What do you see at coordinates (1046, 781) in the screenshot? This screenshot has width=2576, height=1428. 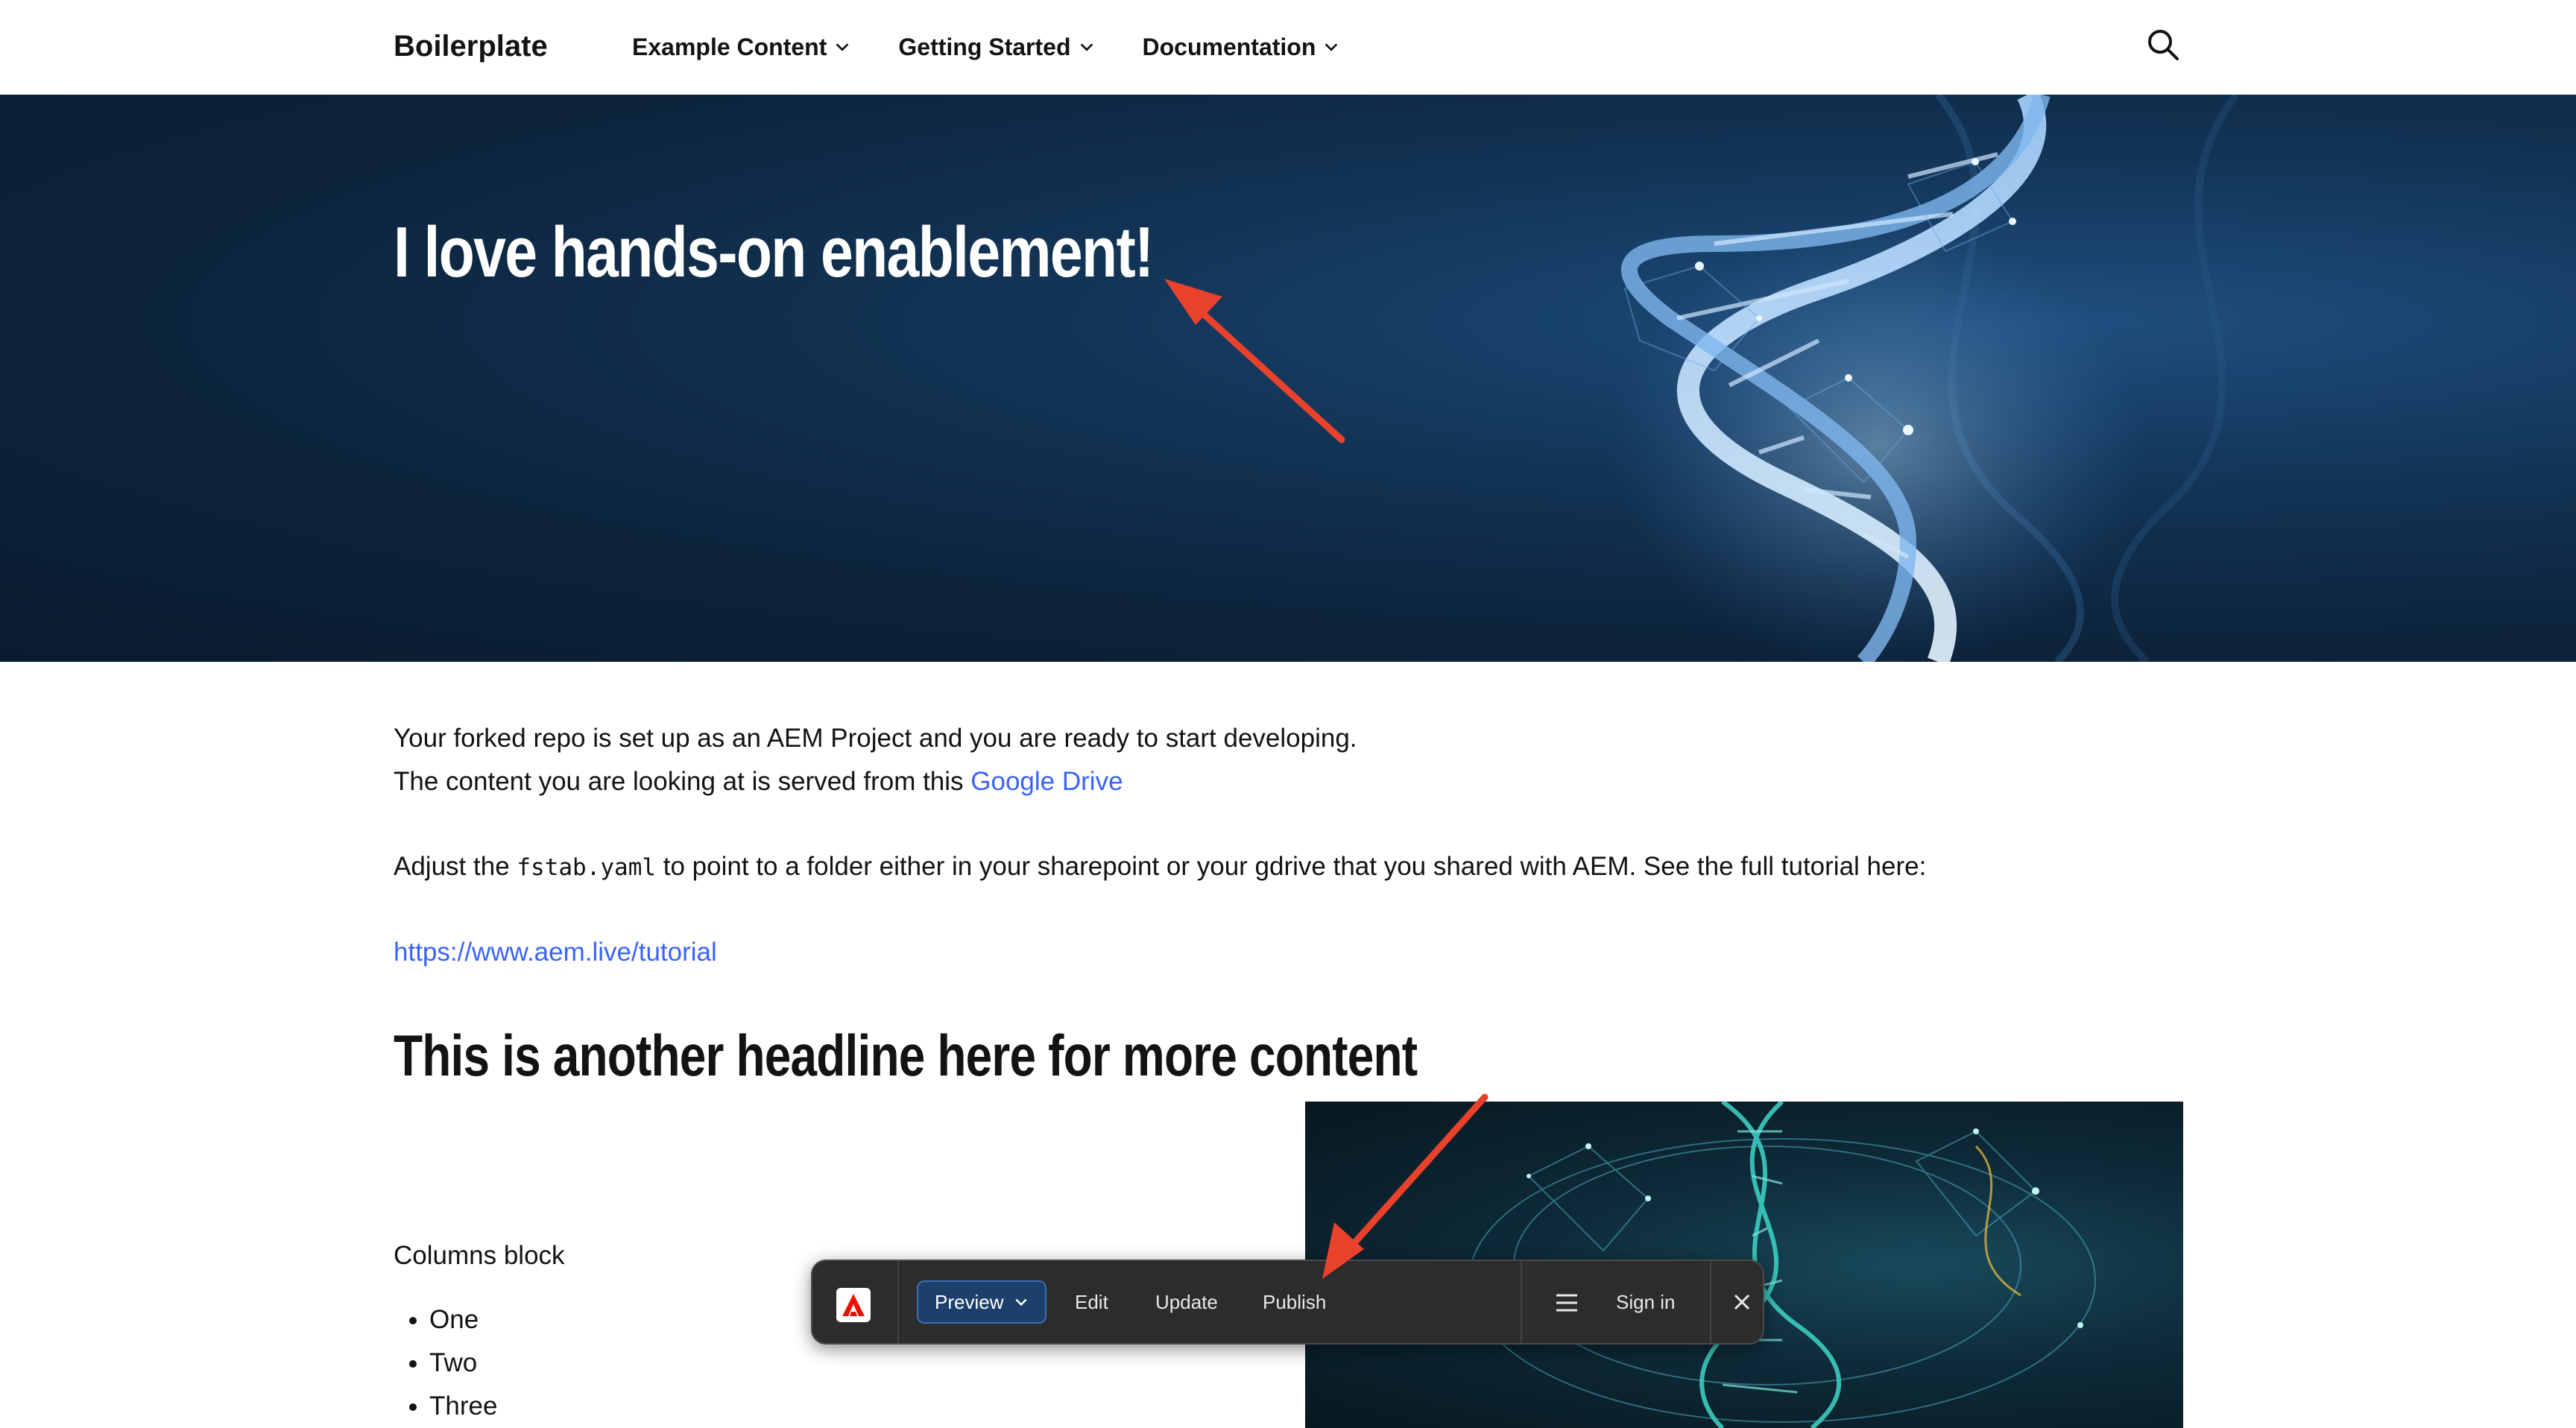 I see `google-drive-link: Google Drive` at bounding box center [1046, 781].